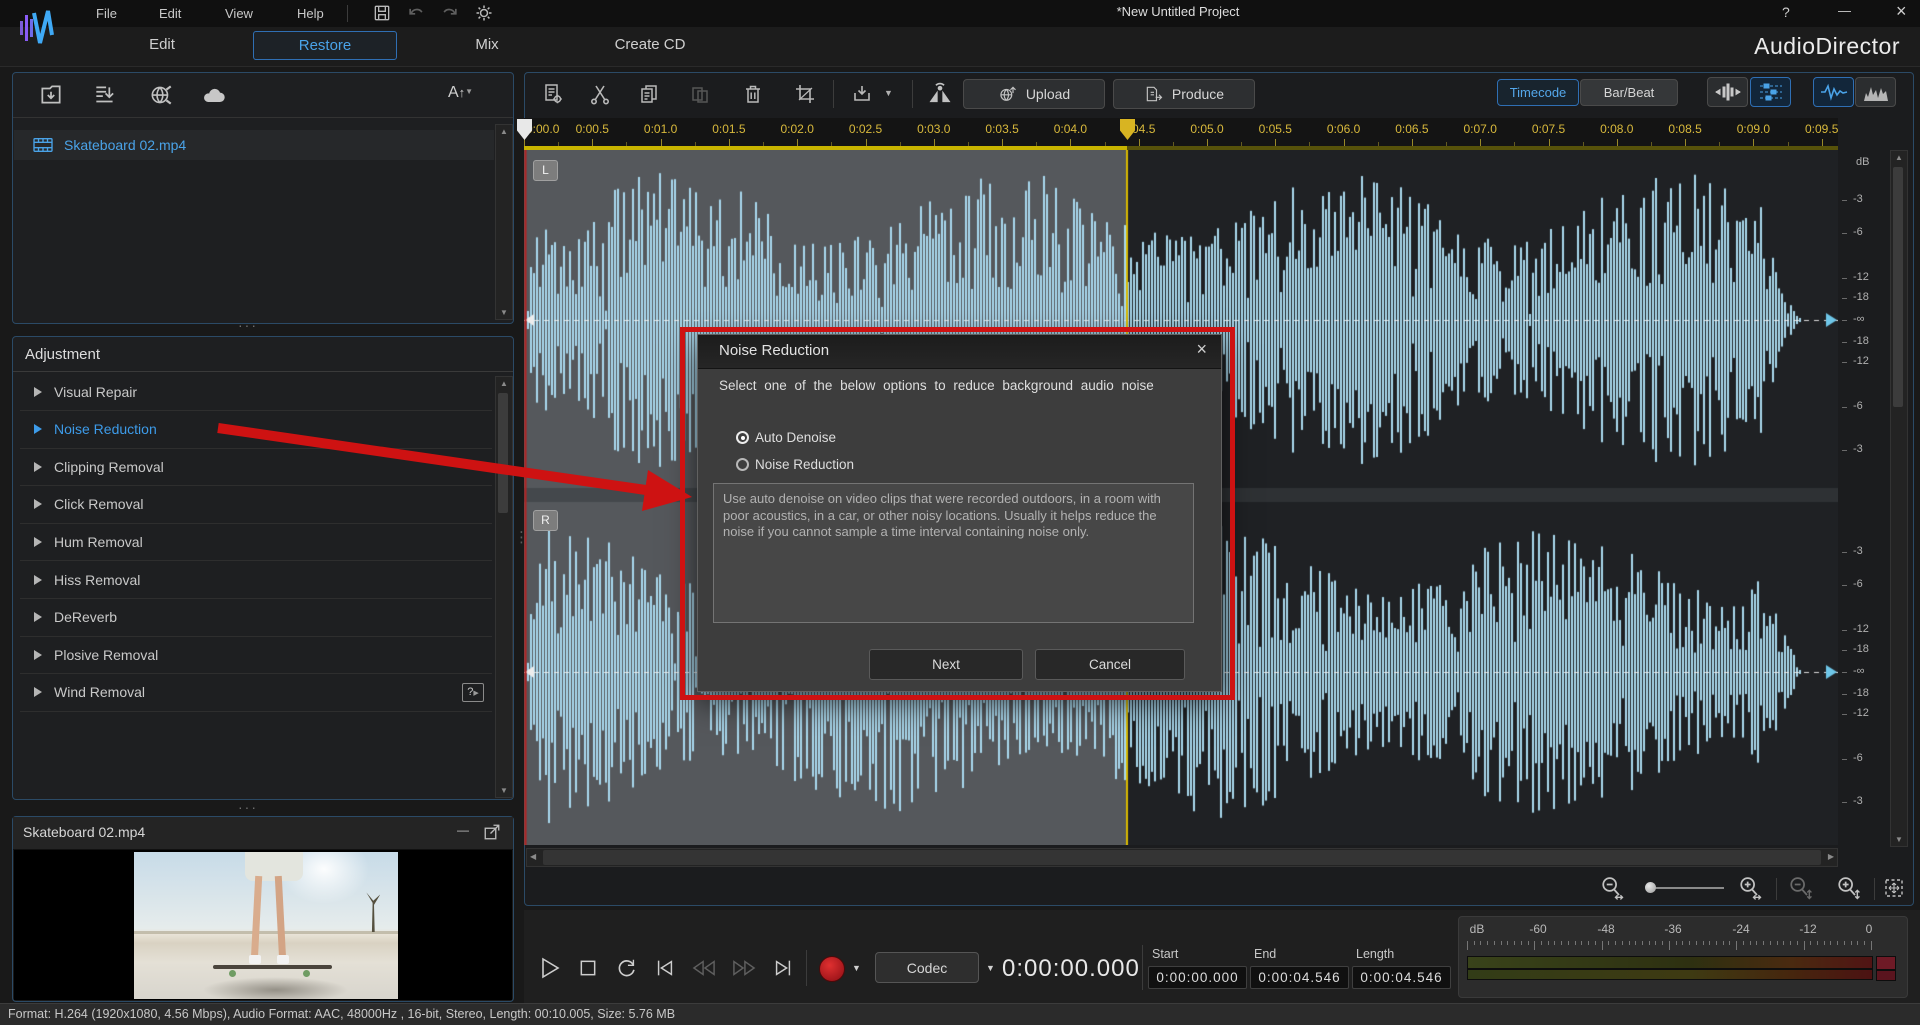 The image size is (1920, 1025). Describe the element at coordinates (700, 94) in the screenshot. I see `paste-icon` at that location.